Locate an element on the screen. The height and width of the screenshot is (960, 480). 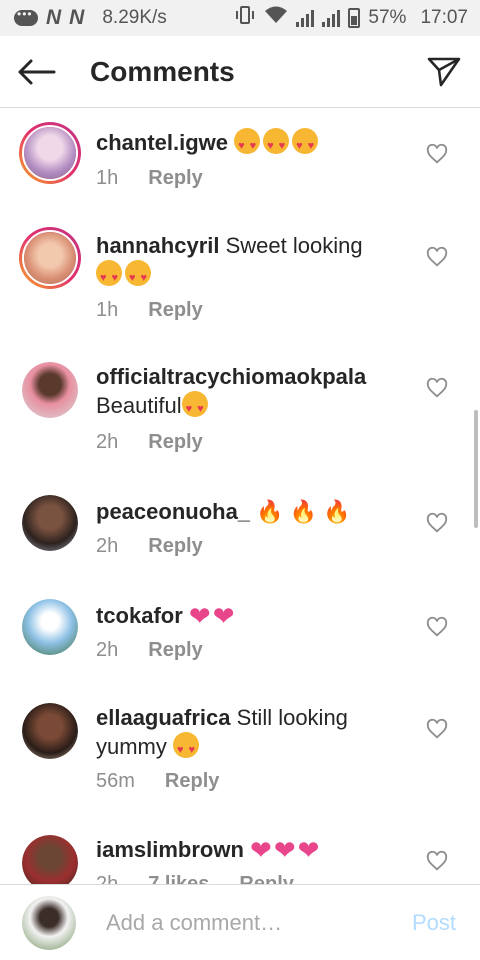
comment-composer: Post is located at coordinates (240, 922).